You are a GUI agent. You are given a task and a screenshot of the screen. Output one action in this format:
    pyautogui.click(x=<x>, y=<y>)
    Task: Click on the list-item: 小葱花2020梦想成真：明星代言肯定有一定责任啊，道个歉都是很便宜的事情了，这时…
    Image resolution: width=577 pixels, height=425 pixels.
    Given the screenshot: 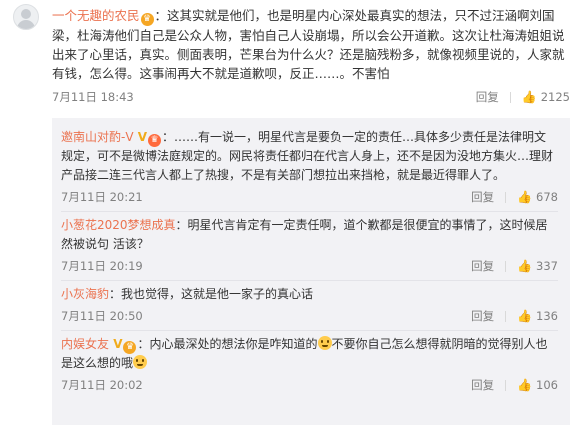 What is the action you would take?
    pyautogui.click(x=309, y=246)
    